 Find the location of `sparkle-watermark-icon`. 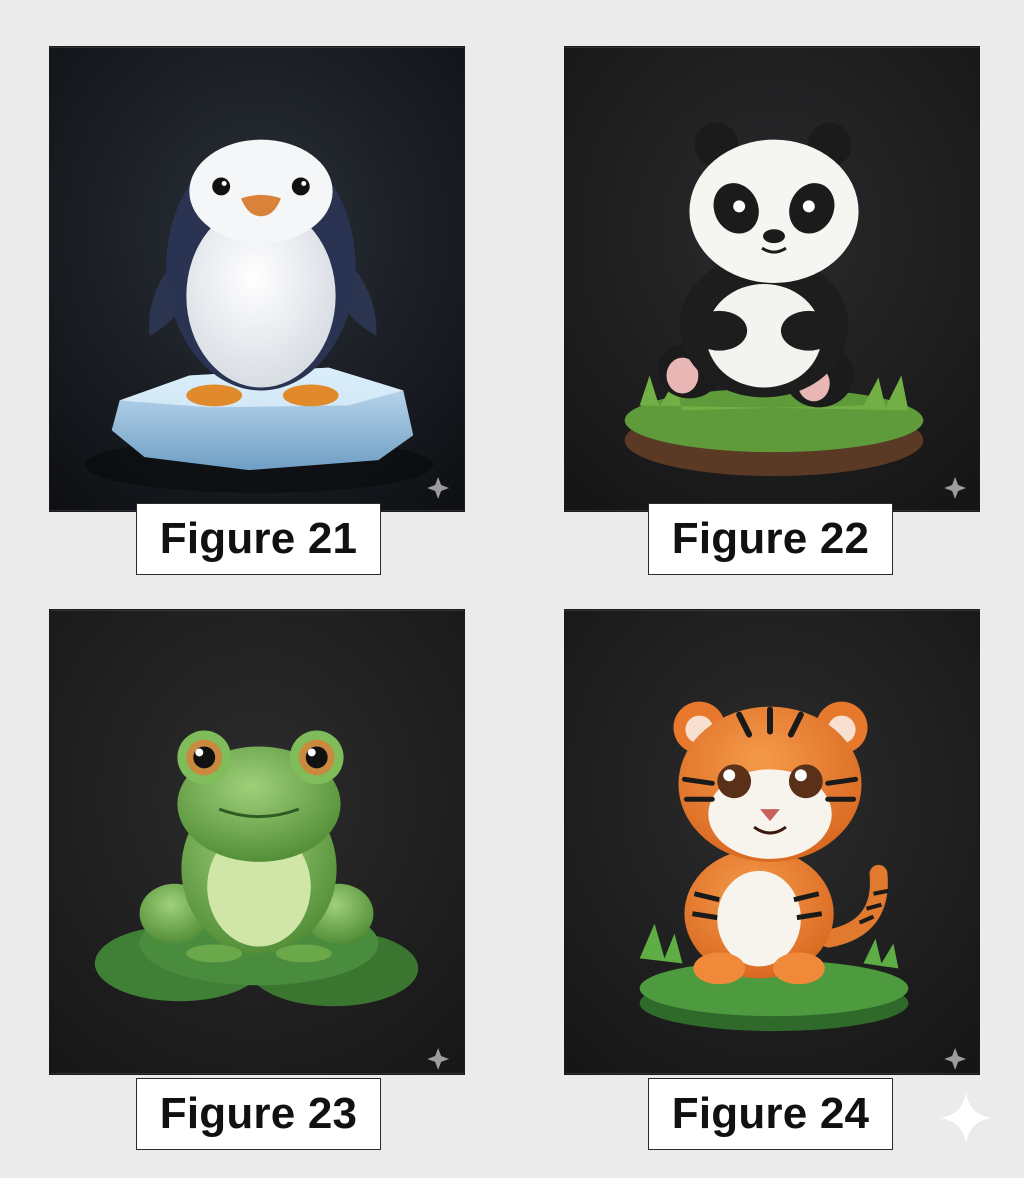

sparkle-watermark-icon is located at coordinates (966, 1118).